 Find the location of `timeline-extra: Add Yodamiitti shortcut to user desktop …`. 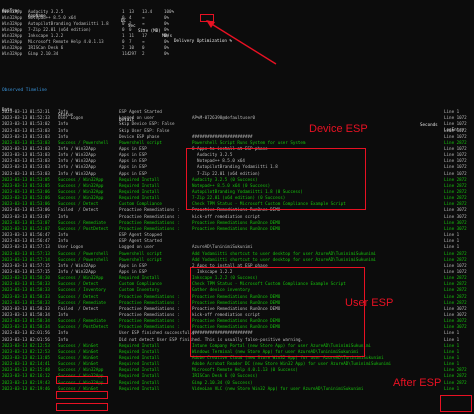

timeline-extra: Add Yodamiitti shortcut to user desktop … is located at coordinates (284, 253).